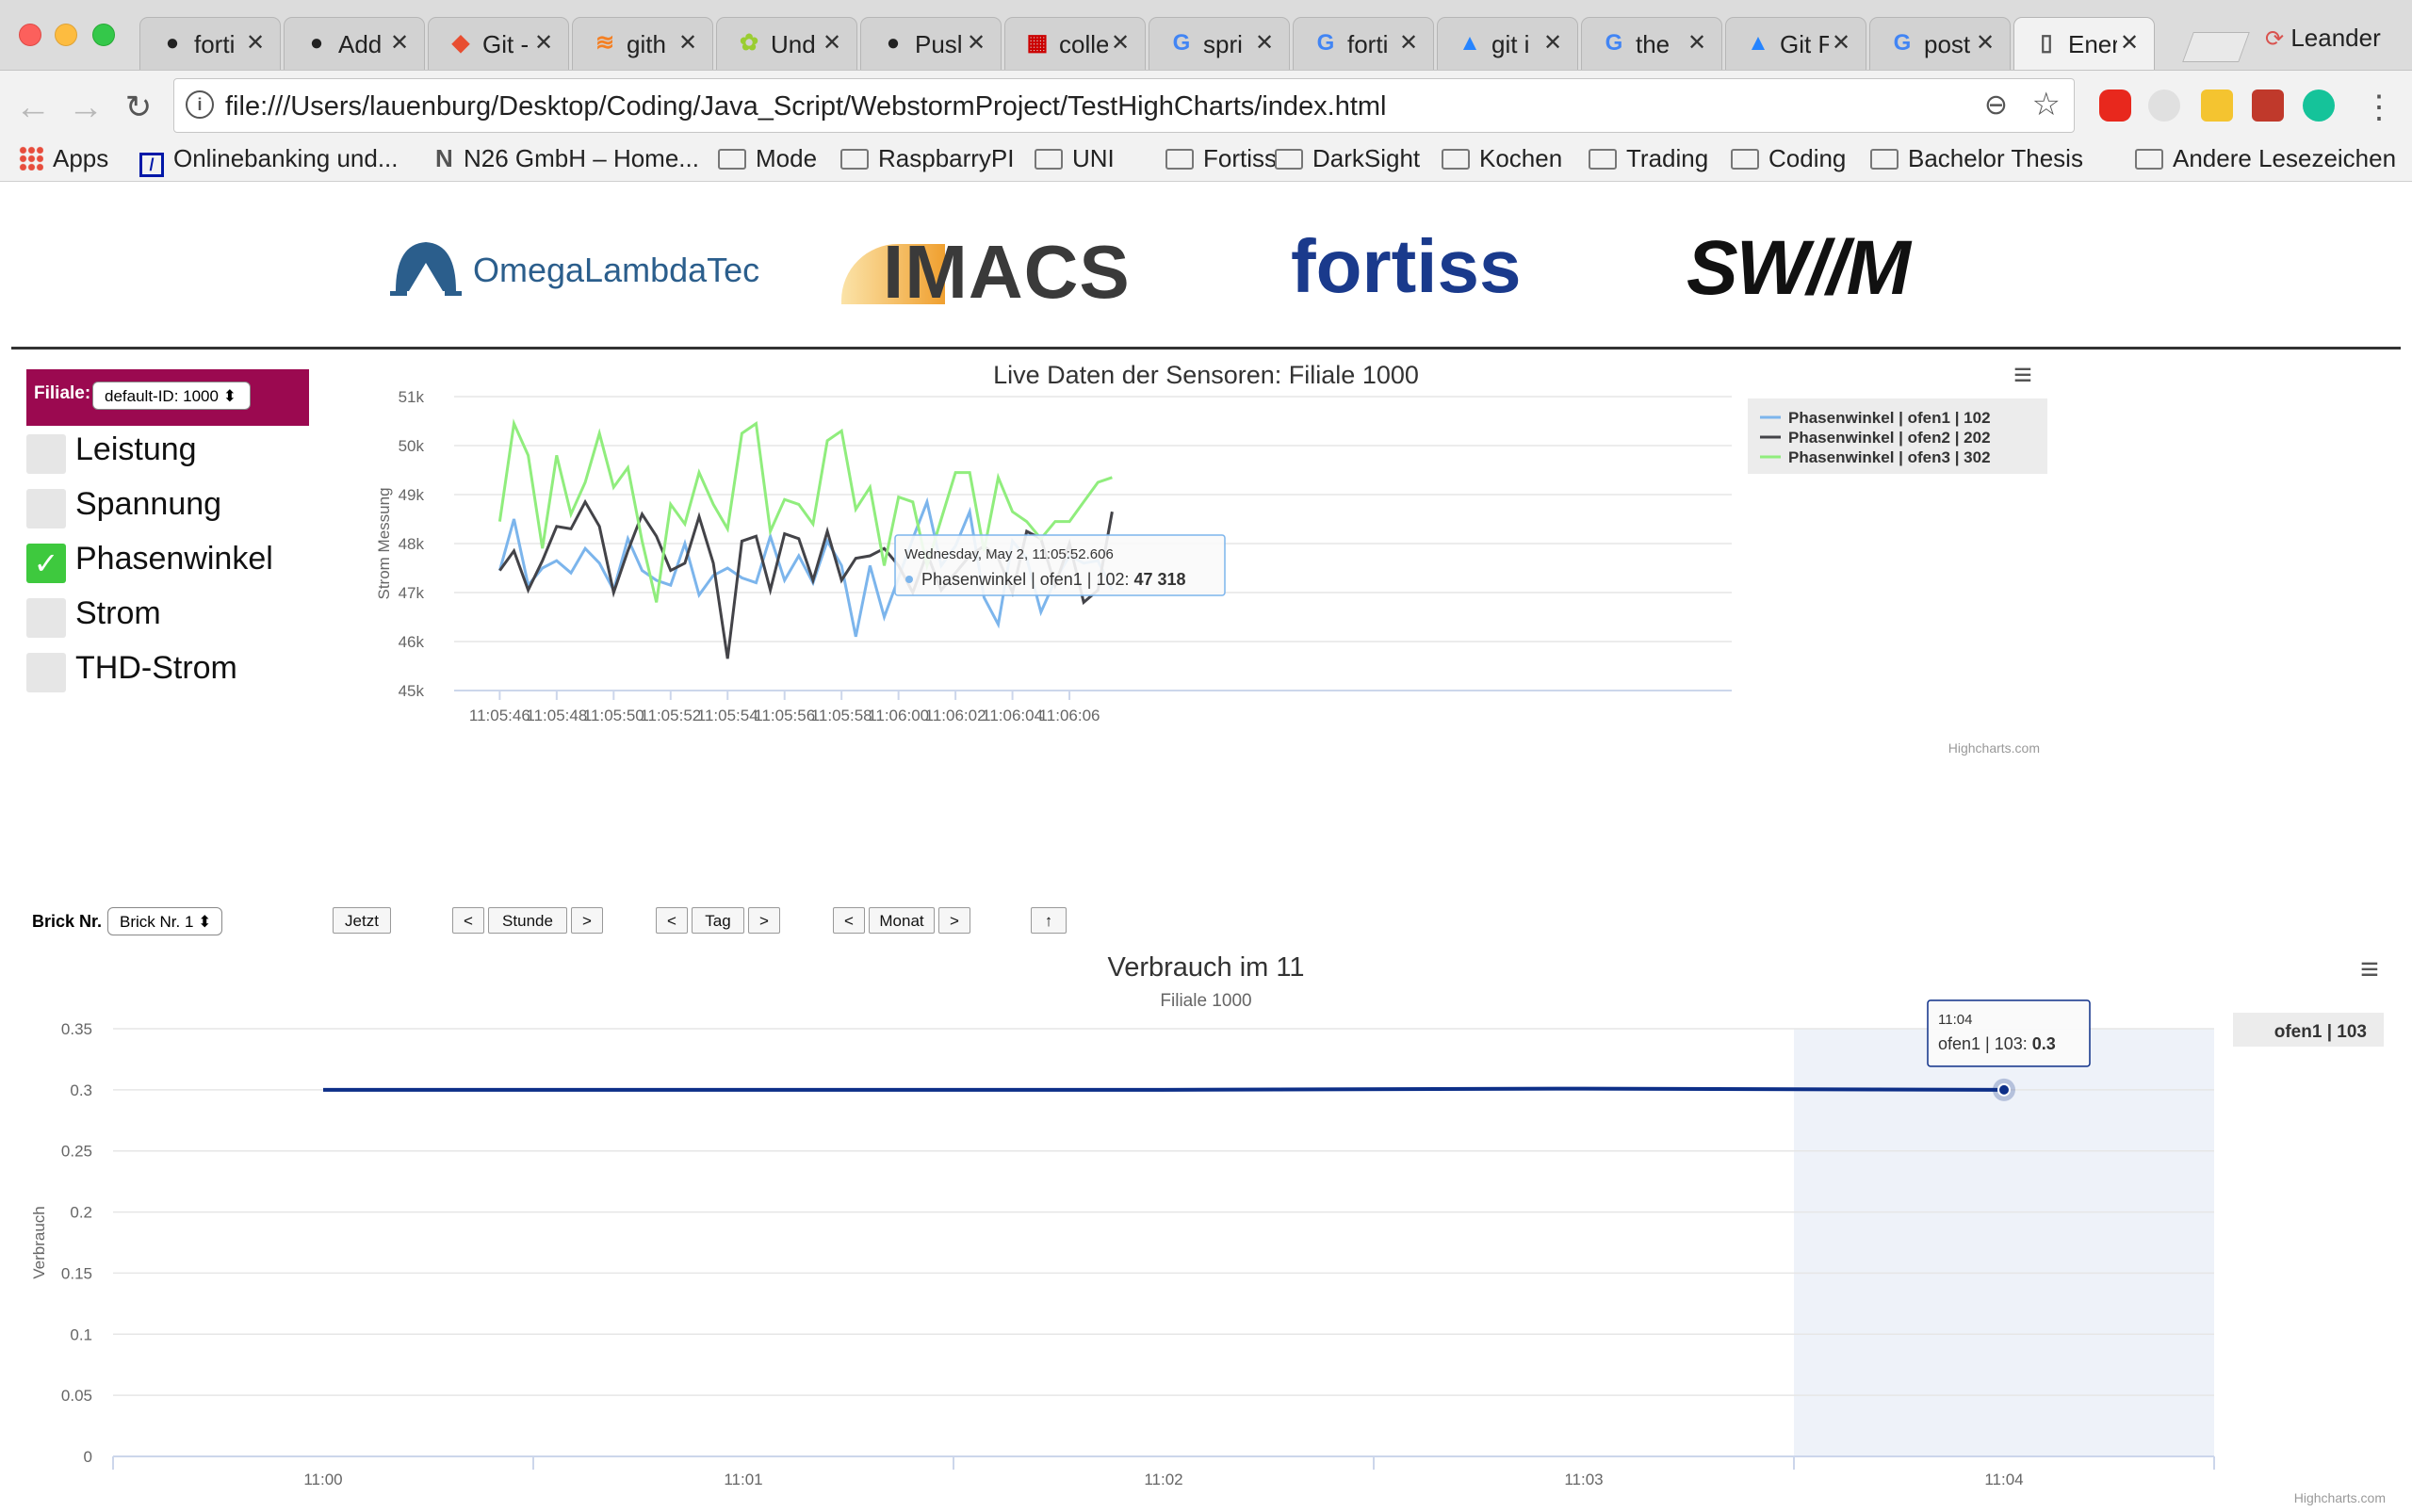  What do you see at coordinates (786, 43) in the screenshot?
I see `browser-tab: ✿ Und ✕` at bounding box center [786, 43].